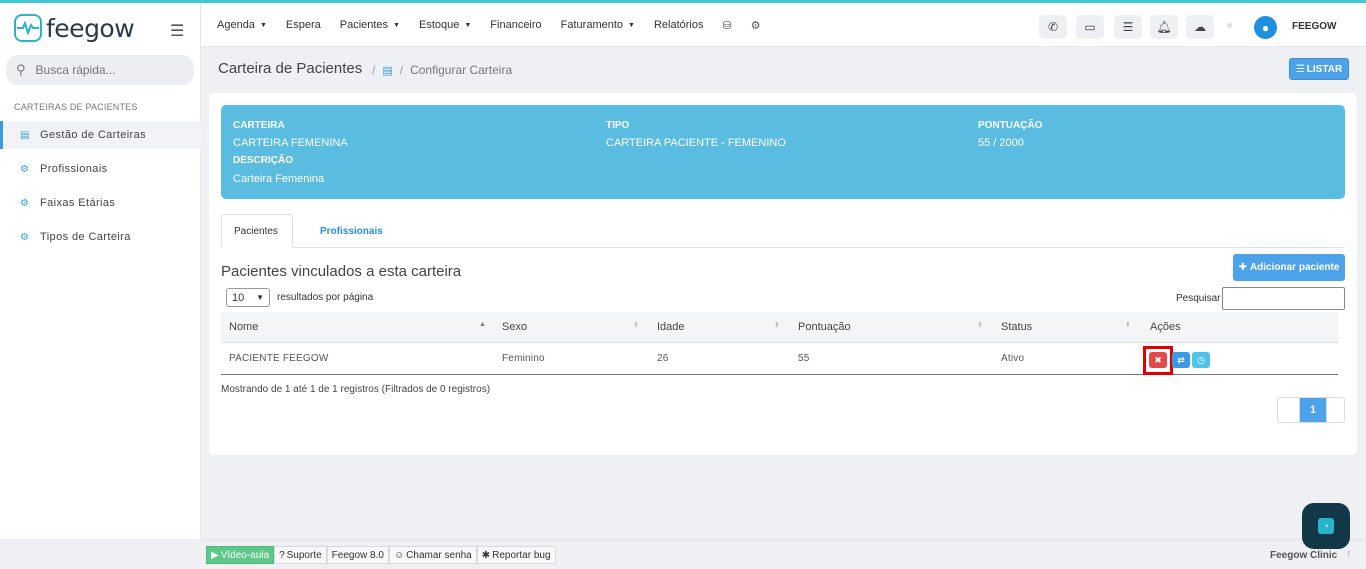 The image size is (1366, 569). I want to click on pontuacao-value: 55 / 2000, so click(1001, 143).